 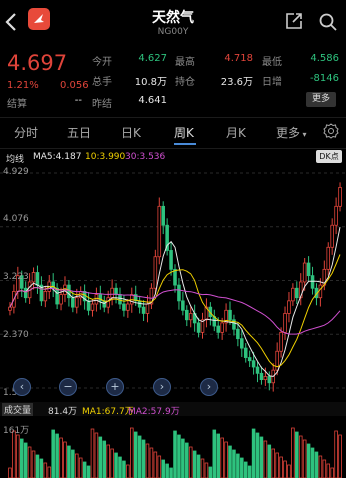 What do you see at coordinates (321, 99) in the screenshot?
I see `more-quote-button: 更多` at bounding box center [321, 99].